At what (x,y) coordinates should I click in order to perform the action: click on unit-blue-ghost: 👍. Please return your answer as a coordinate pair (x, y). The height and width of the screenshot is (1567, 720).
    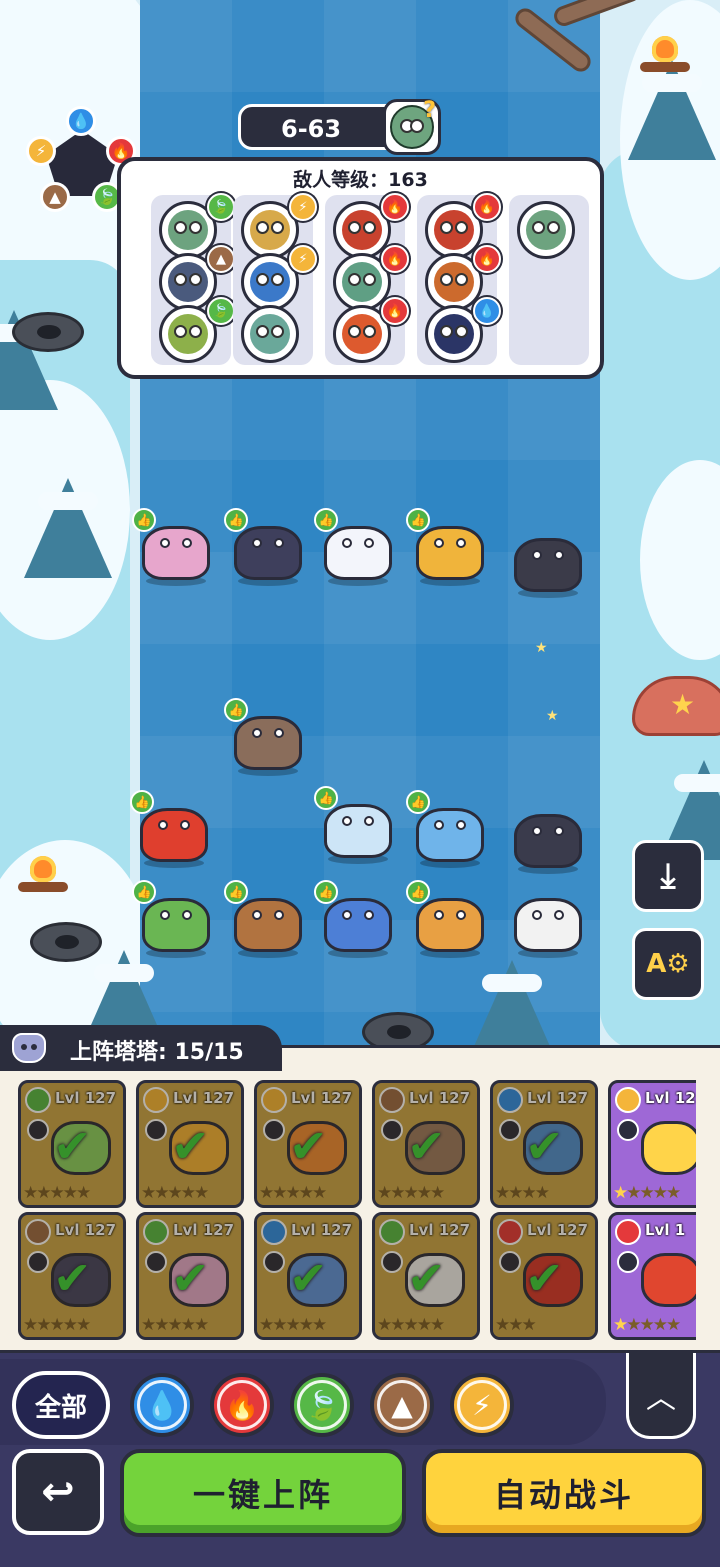
    Looking at the image, I should click on (355, 919).